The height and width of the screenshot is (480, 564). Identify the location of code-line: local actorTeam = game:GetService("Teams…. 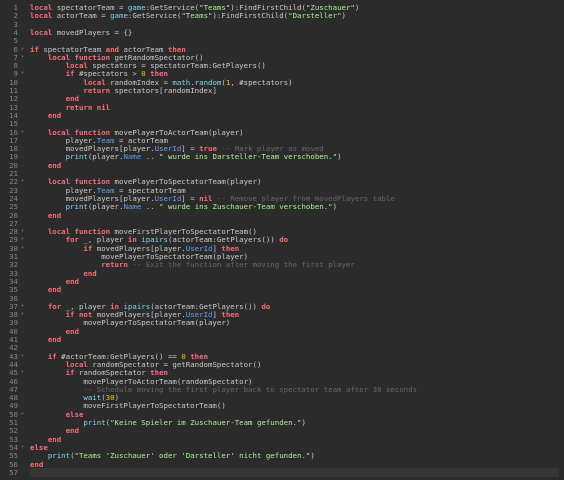
(188, 15).